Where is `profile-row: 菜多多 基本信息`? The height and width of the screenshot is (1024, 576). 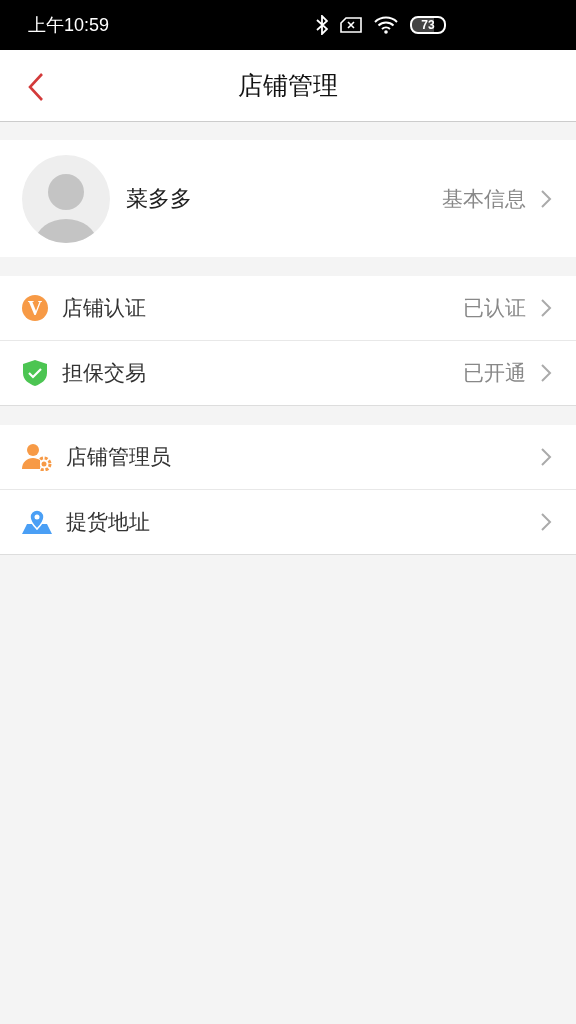
profile-row: 菜多多 基本信息 is located at coordinates (288, 198).